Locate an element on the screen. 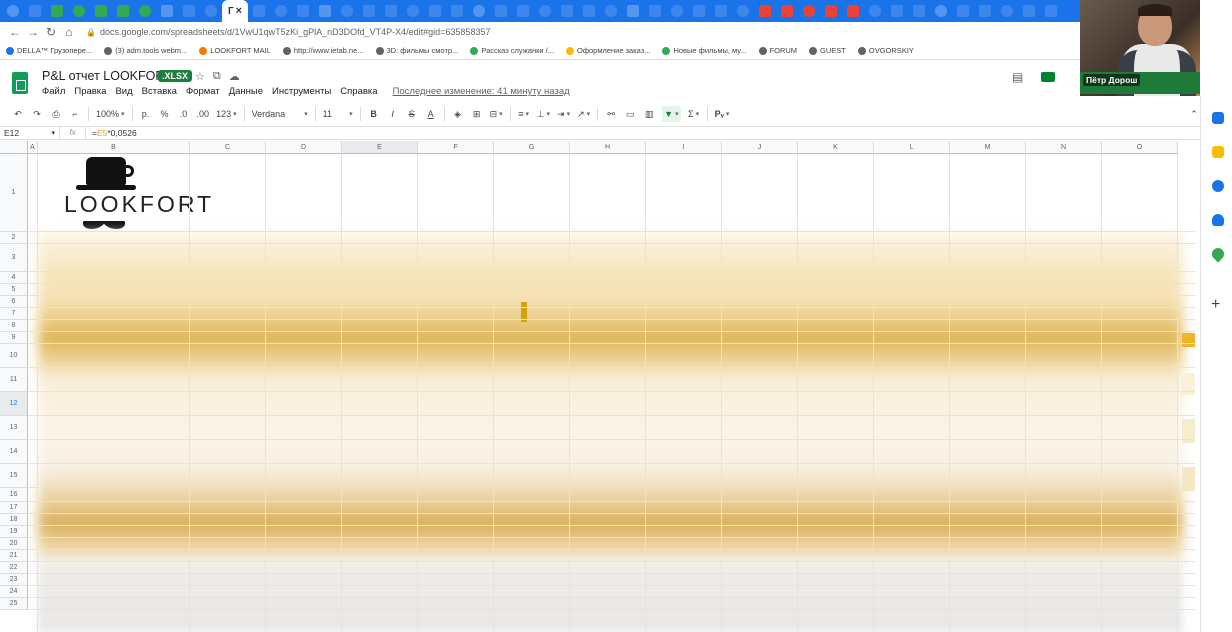 The width and height of the screenshot is (1232, 632). horizontal-align-icon: ≡ is located at coordinates (524, 114).